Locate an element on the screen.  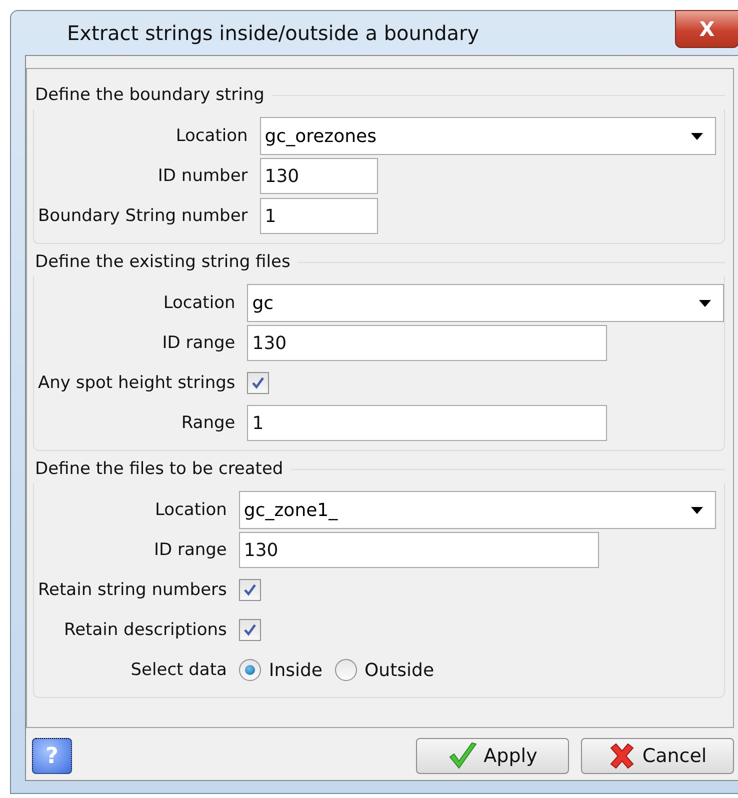
group-title: Define the boundary string is located at coordinates (149, 95).